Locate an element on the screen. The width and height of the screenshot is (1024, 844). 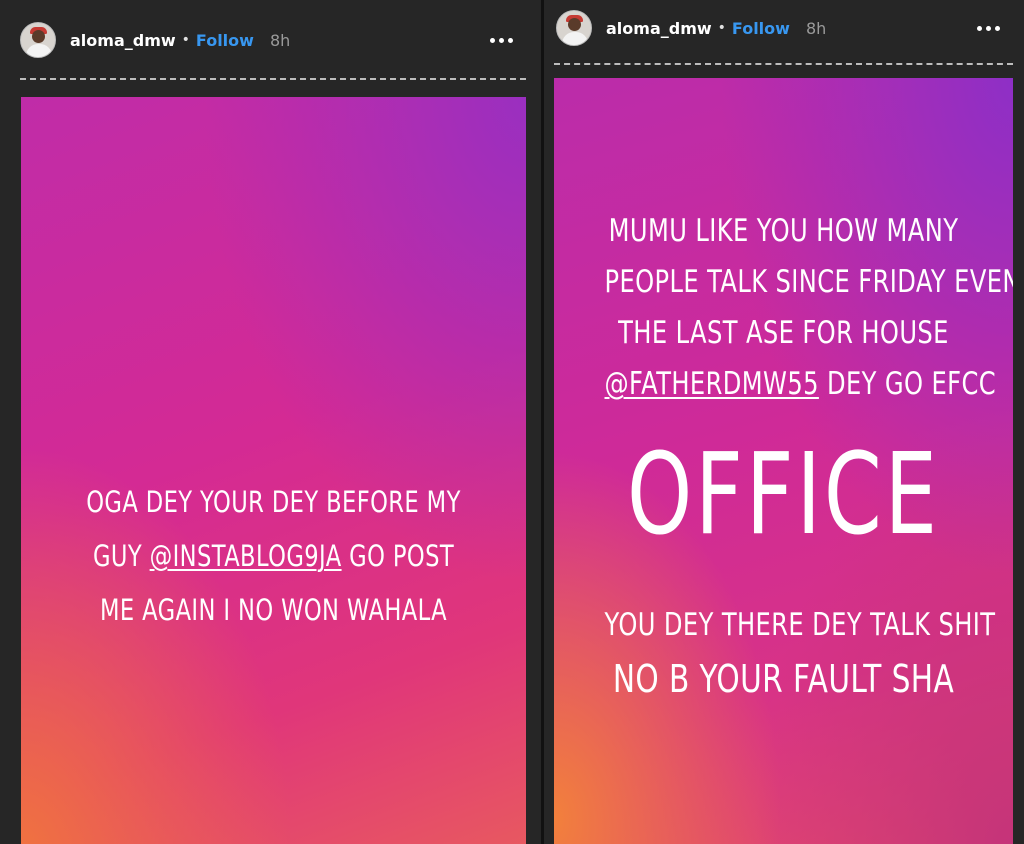
caption-line: GUY @INSTABLOG9JA GO POST is located at coordinates (274, 556).